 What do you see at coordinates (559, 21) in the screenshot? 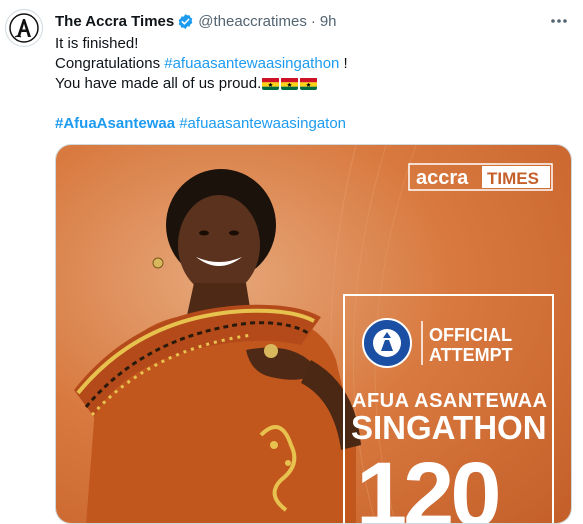
I see `more-icon` at bounding box center [559, 21].